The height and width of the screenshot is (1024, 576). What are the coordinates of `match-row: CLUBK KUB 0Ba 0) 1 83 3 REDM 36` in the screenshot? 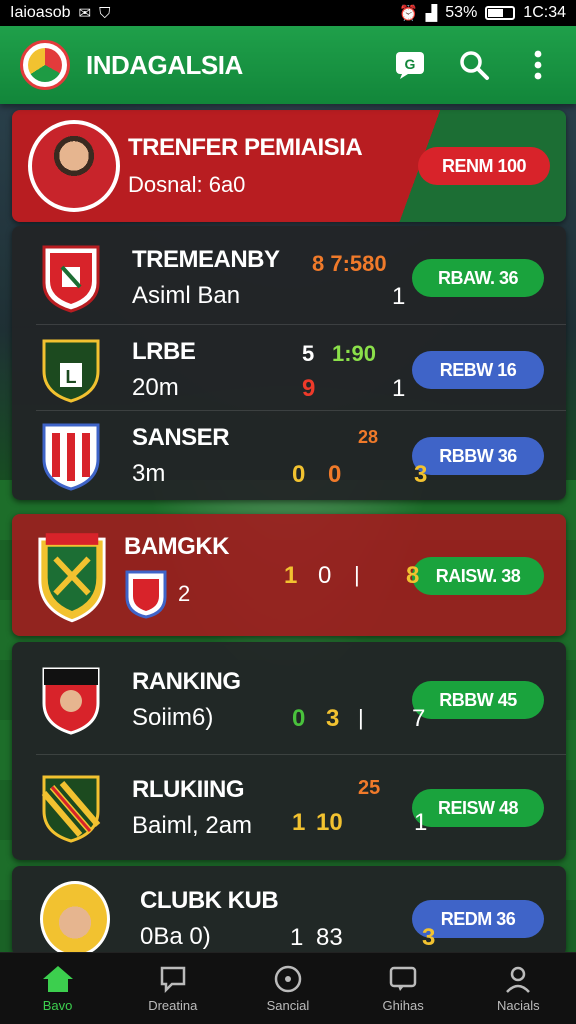 It's located at (289, 915).